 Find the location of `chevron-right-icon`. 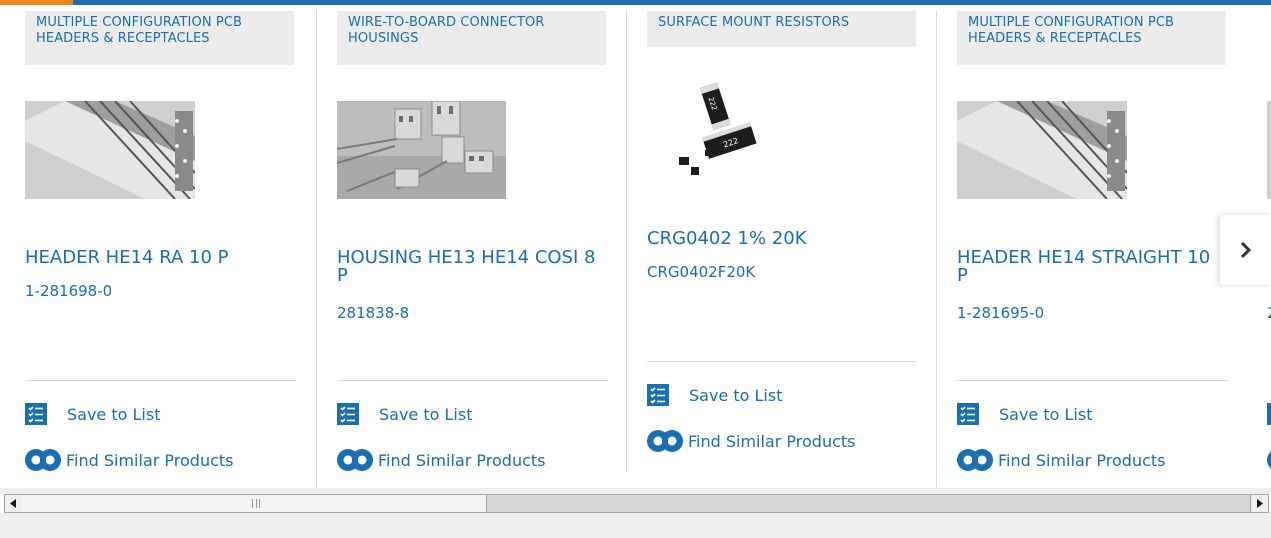

chevron-right-icon is located at coordinates (1245, 250).